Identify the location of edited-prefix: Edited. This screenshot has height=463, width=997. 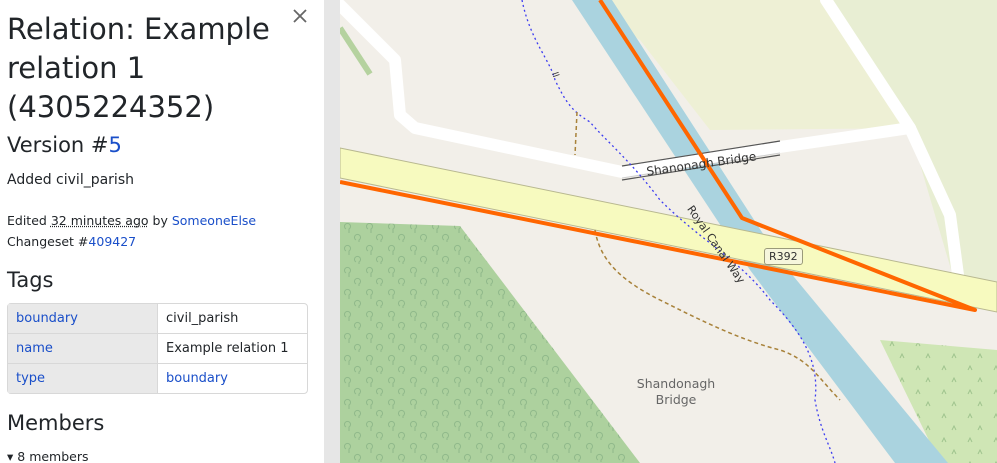
(27, 220).